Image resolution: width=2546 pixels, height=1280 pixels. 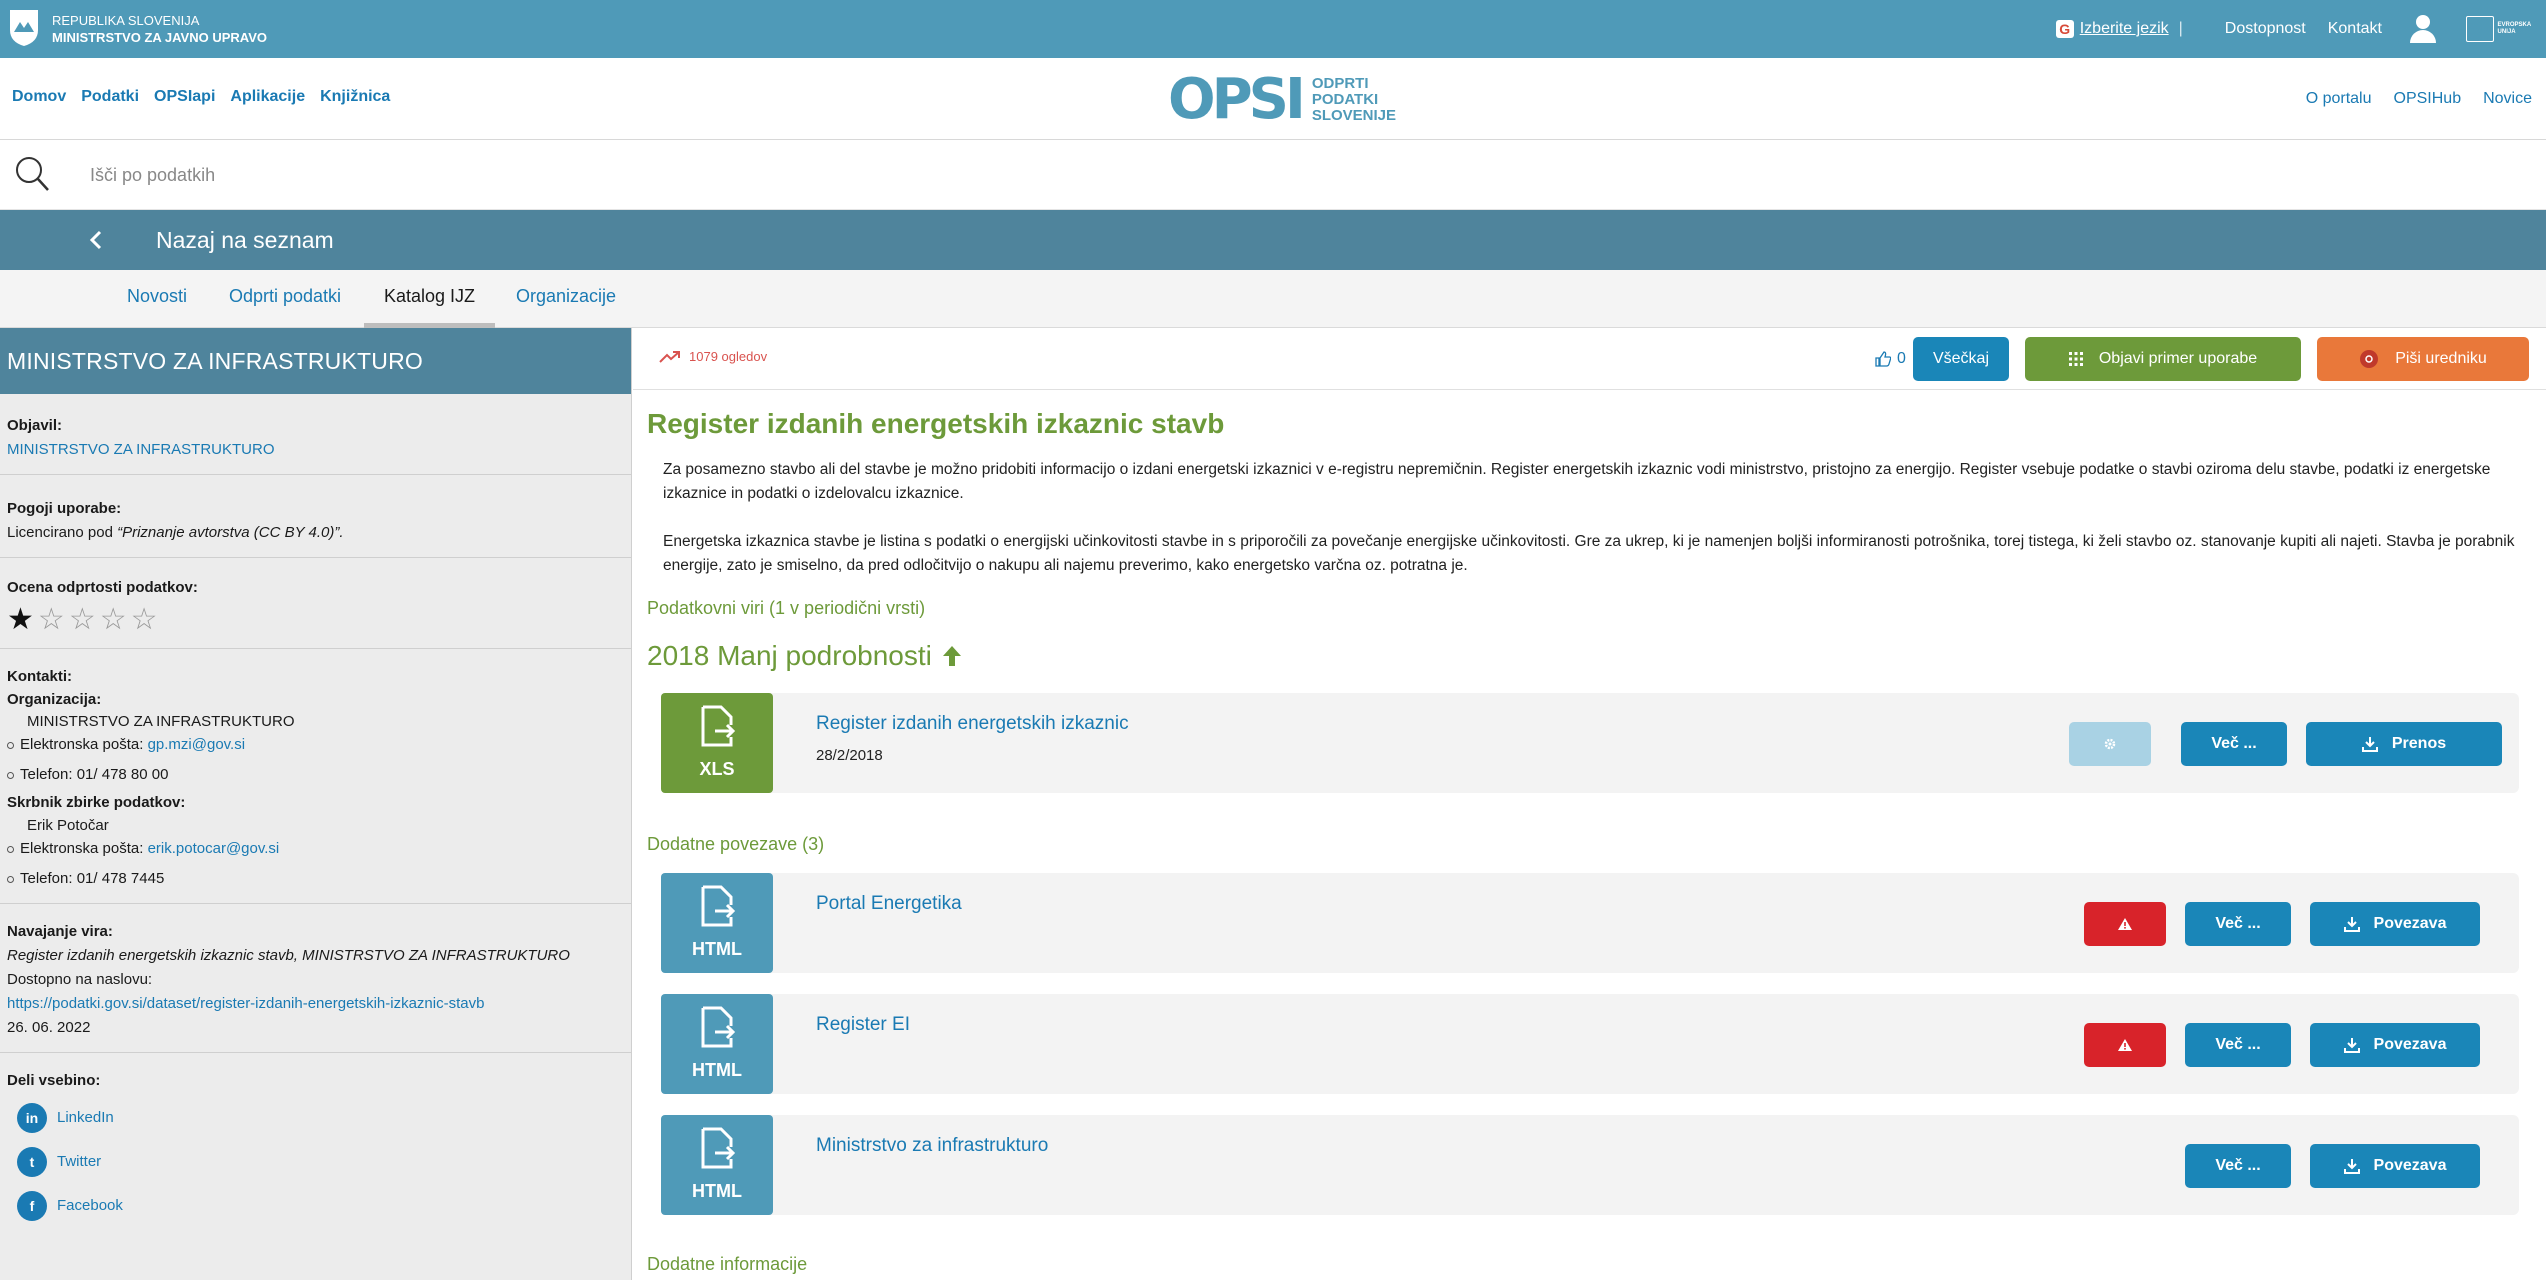 I want to click on linkedin-icon: in, so click(x=32, y=1118).